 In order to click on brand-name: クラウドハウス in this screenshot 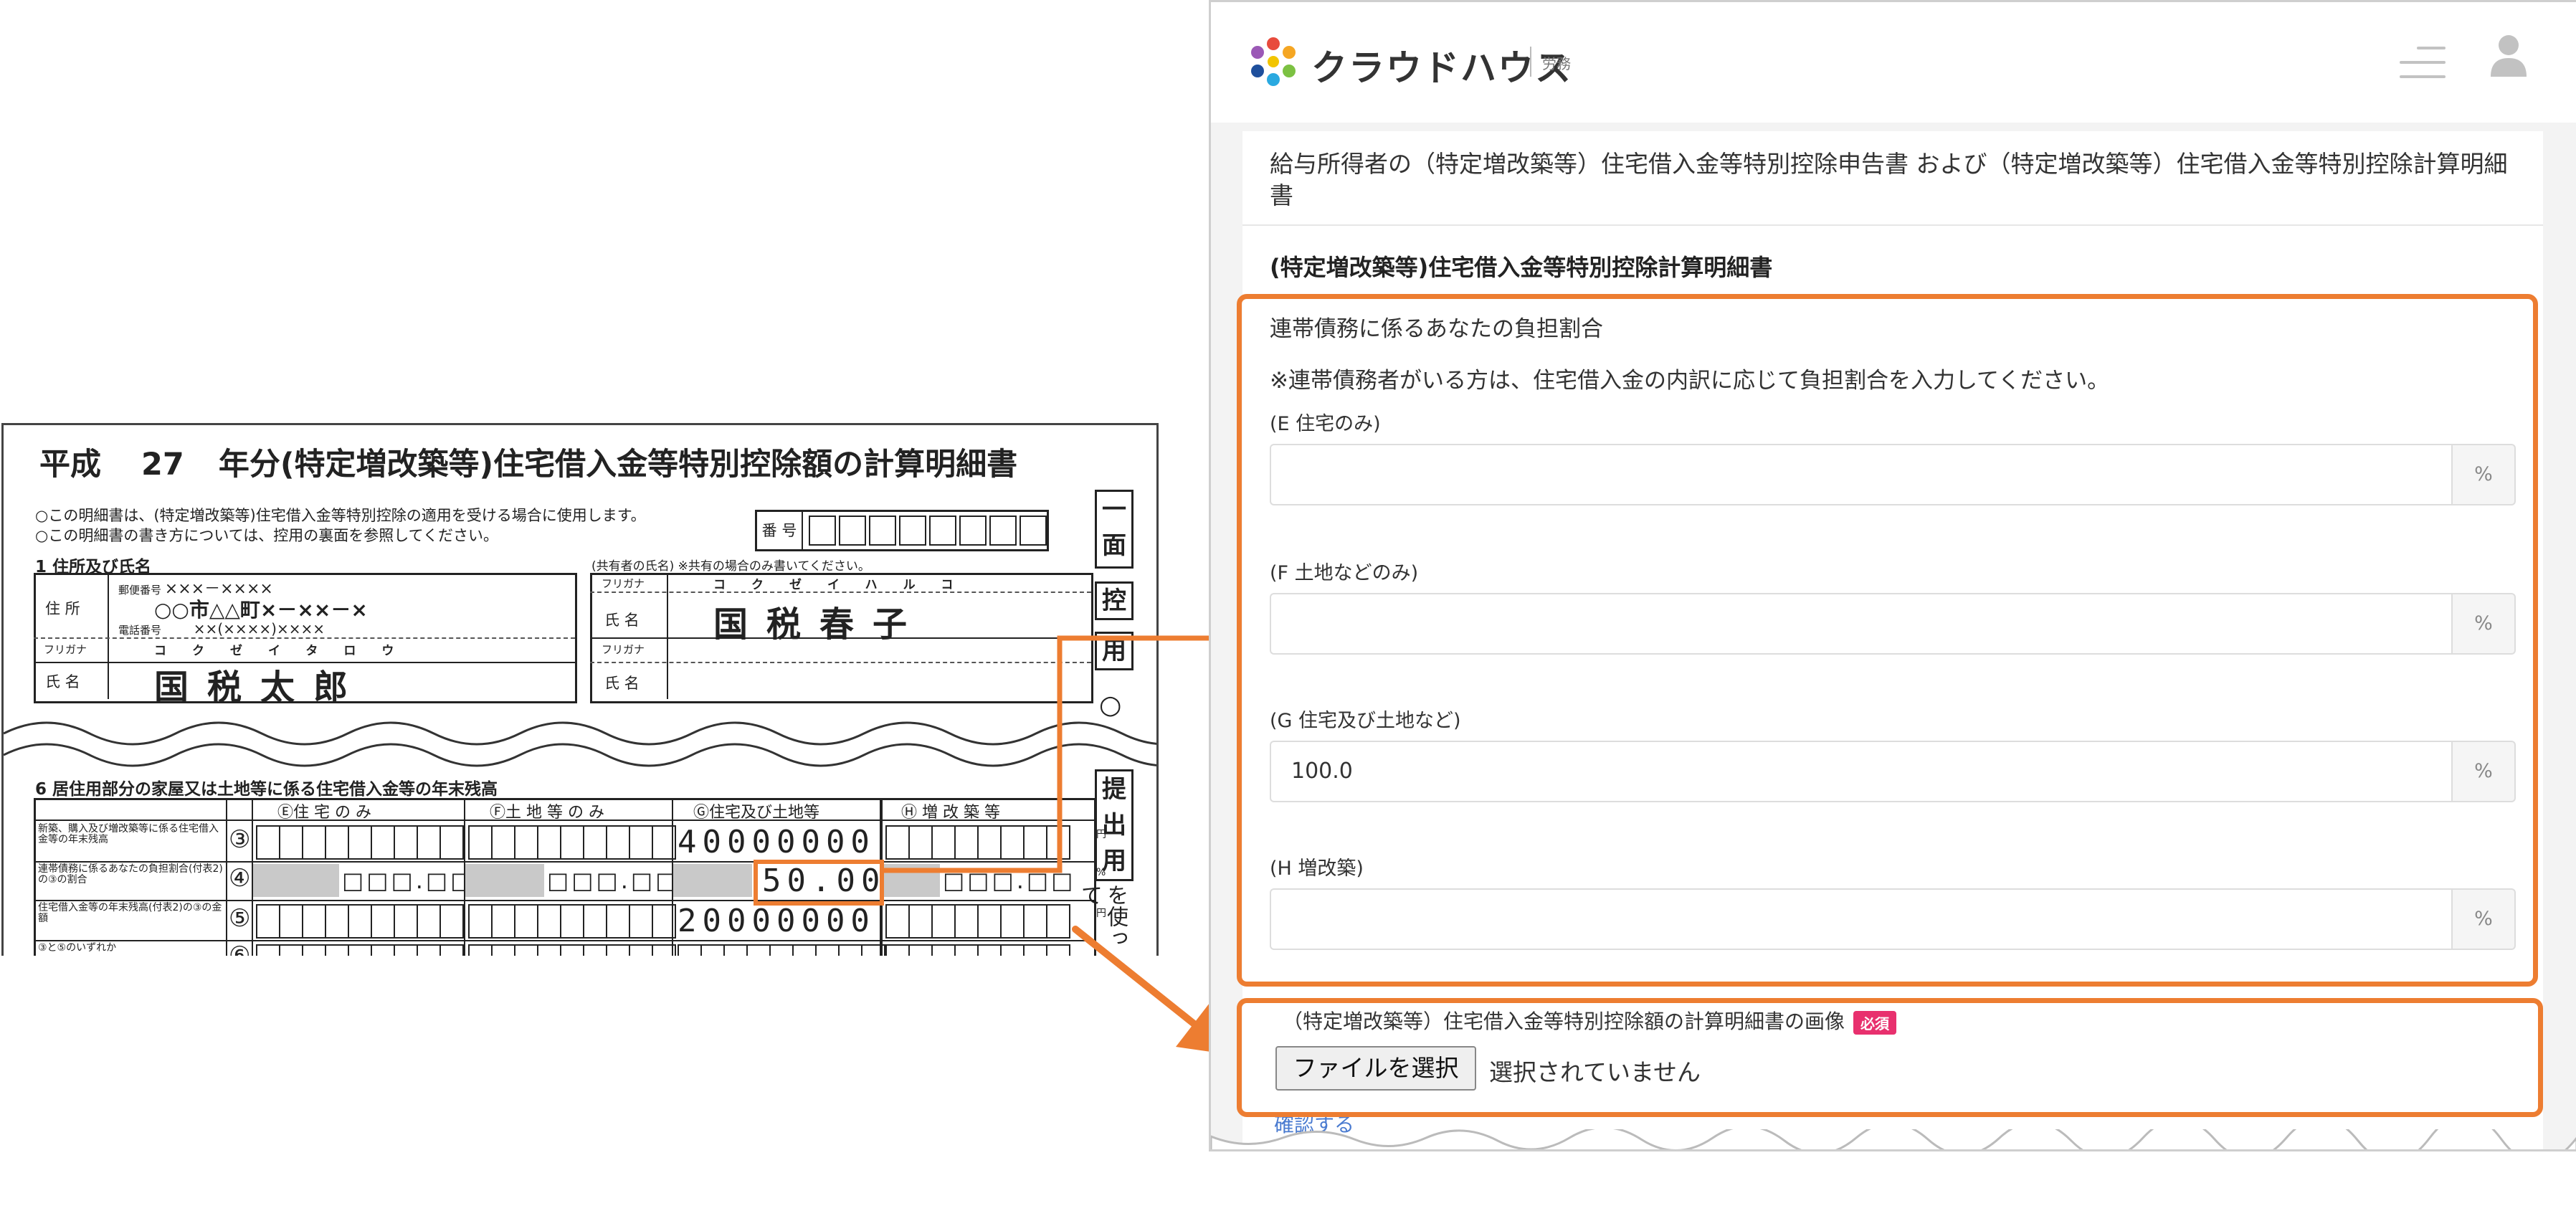, I will do `click(1441, 68)`.